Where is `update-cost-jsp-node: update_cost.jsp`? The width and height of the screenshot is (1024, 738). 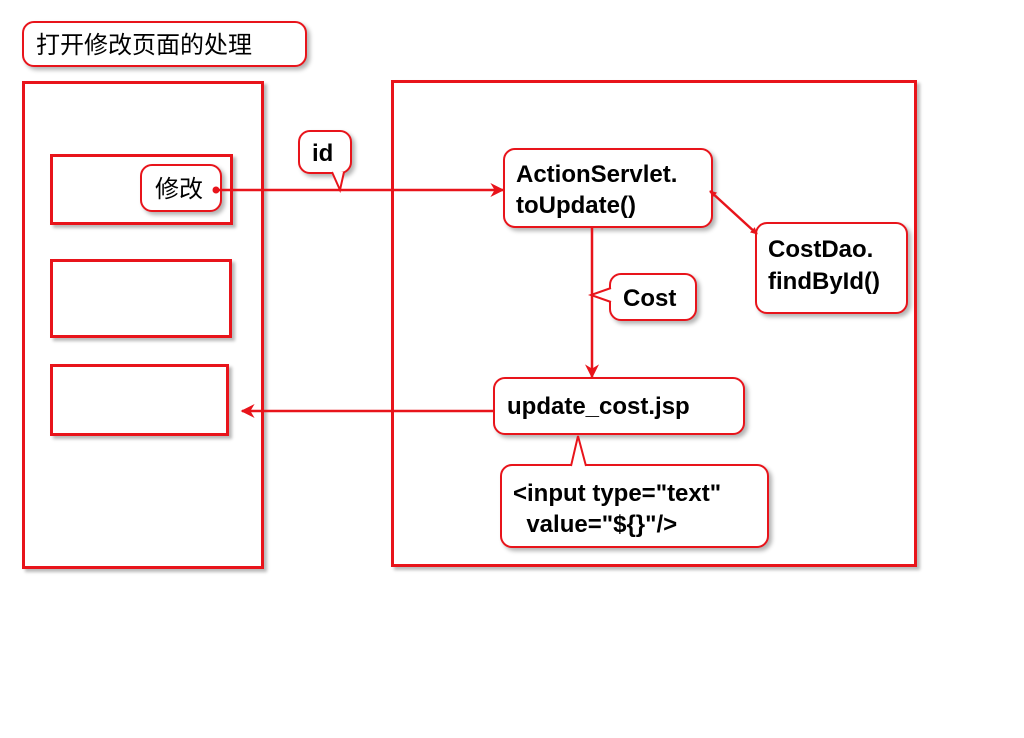
update-cost-jsp-node: update_cost.jsp is located at coordinates (619, 406).